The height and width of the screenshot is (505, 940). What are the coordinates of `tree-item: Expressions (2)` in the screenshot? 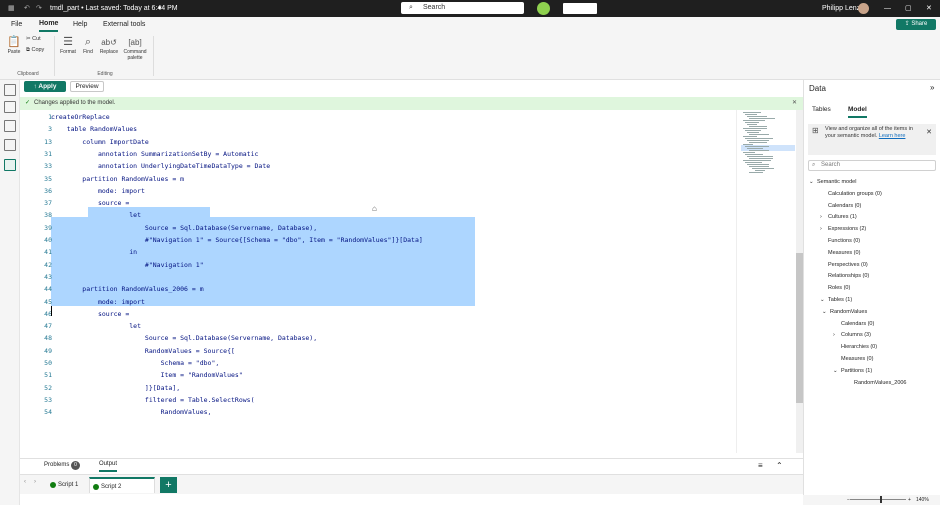 It's located at (847, 229).